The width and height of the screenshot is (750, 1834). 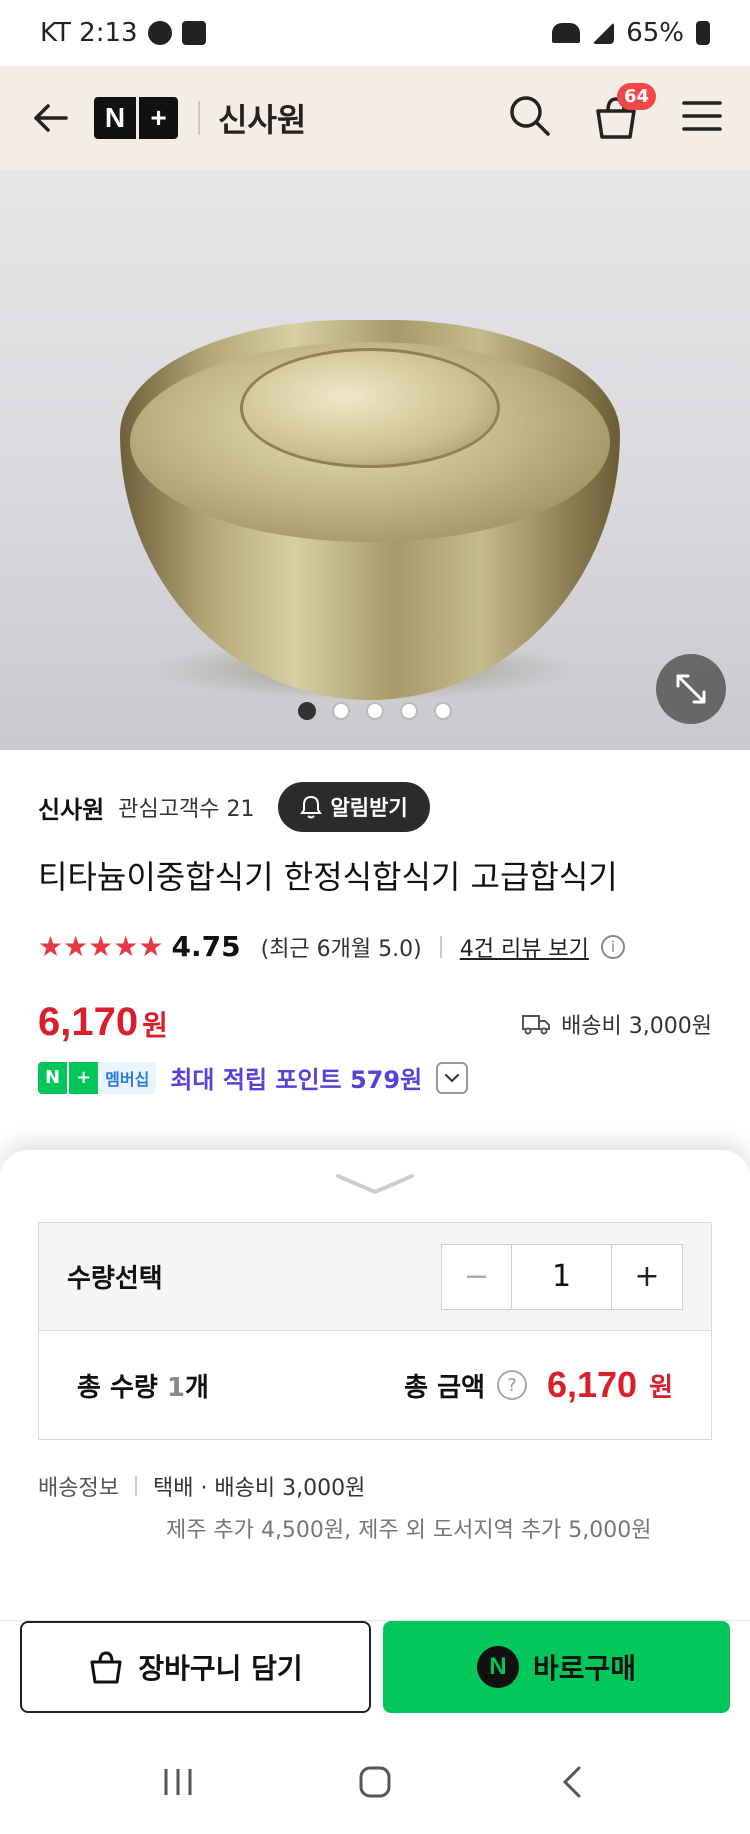 What do you see at coordinates (566, 33) in the screenshot?
I see `wifi-icon` at bounding box center [566, 33].